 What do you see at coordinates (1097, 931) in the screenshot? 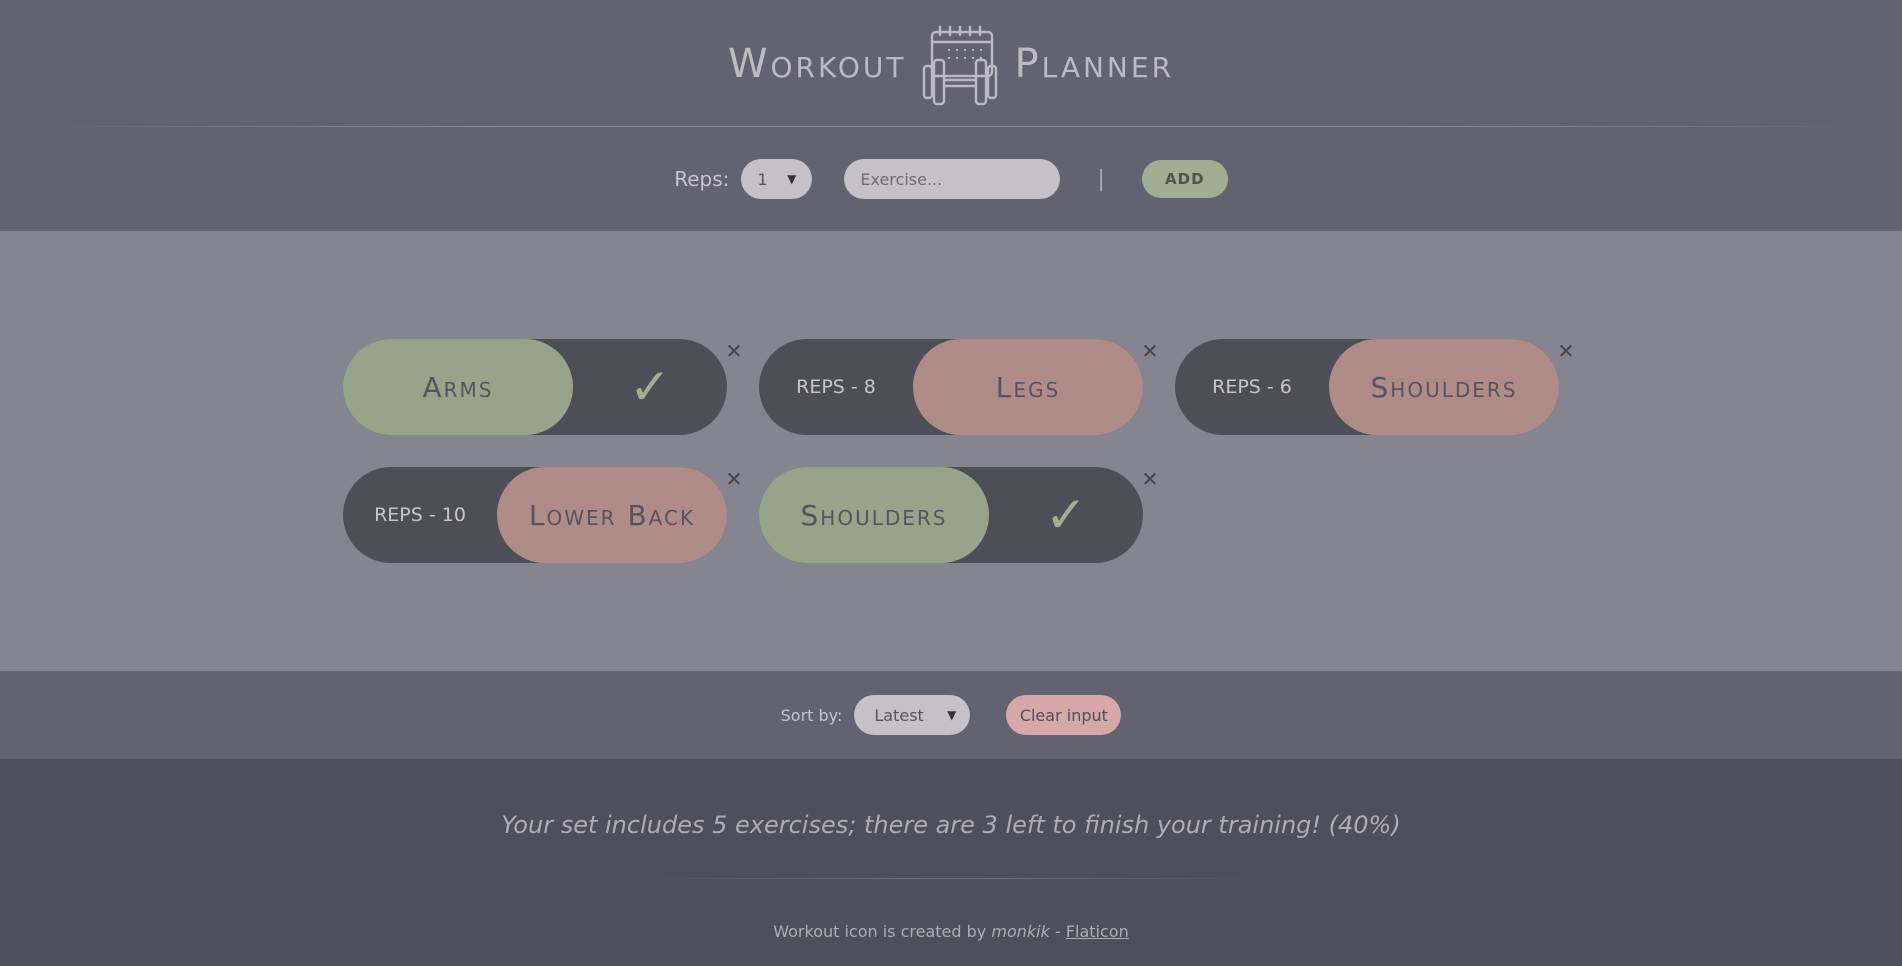
I see `flaticon-link: Flaticon` at bounding box center [1097, 931].